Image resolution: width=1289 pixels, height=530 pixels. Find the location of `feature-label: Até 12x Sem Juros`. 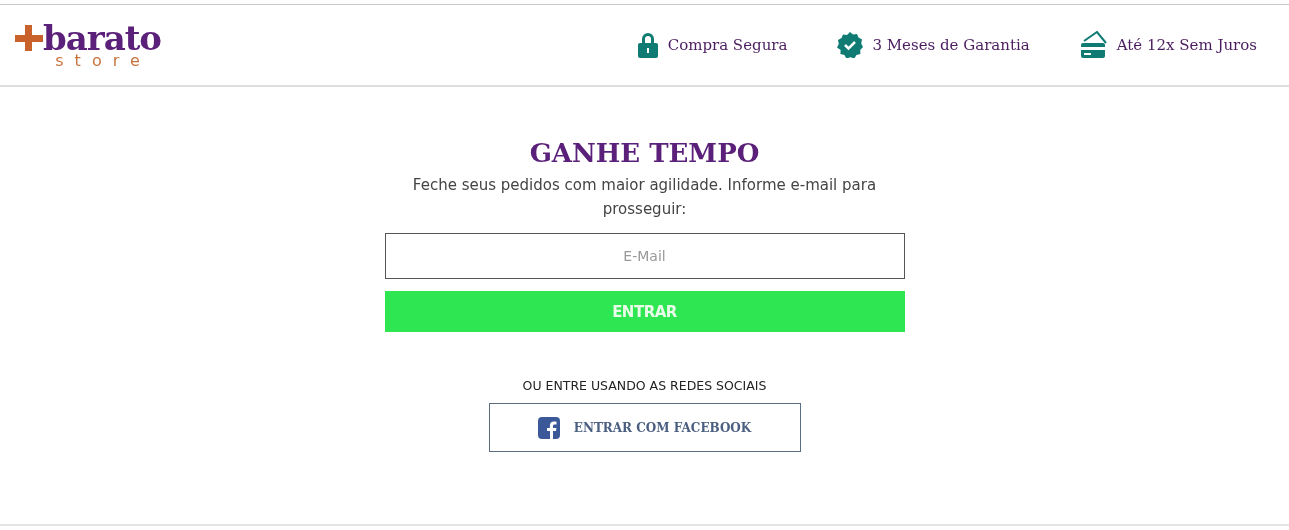

feature-label: Até 12x Sem Juros is located at coordinates (1186, 45).